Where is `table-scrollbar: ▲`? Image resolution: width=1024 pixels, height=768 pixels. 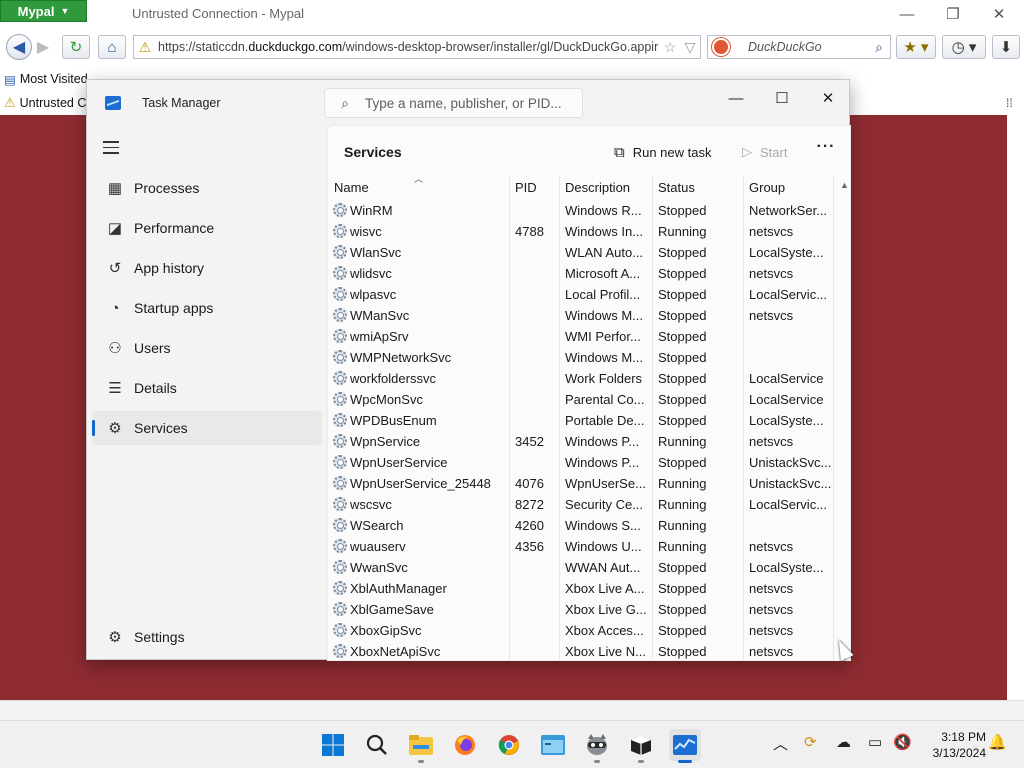
table-scrollbar: ▲ is located at coordinates (843, 418).